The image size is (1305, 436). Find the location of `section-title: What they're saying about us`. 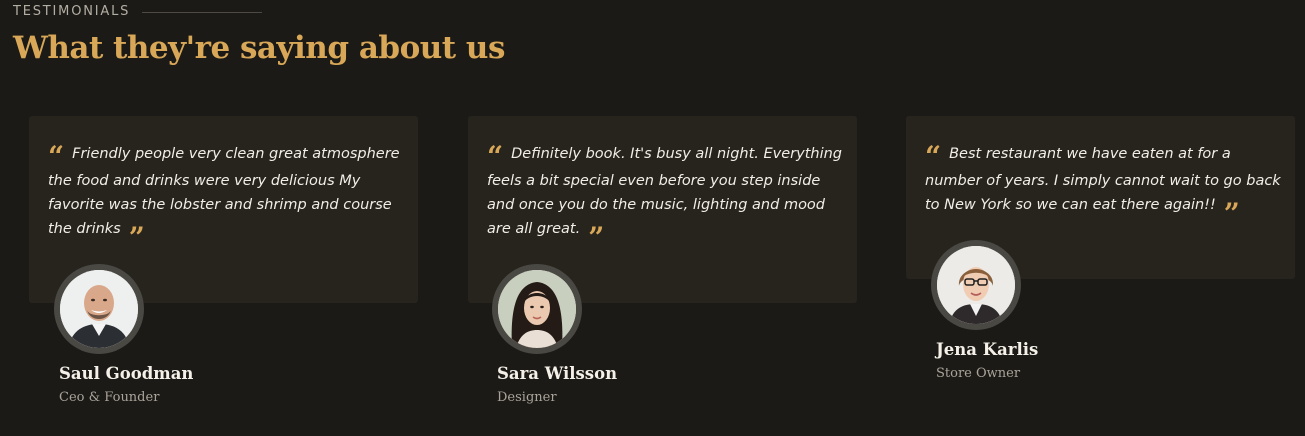

section-title: What they're saying about us is located at coordinates (259, 48).